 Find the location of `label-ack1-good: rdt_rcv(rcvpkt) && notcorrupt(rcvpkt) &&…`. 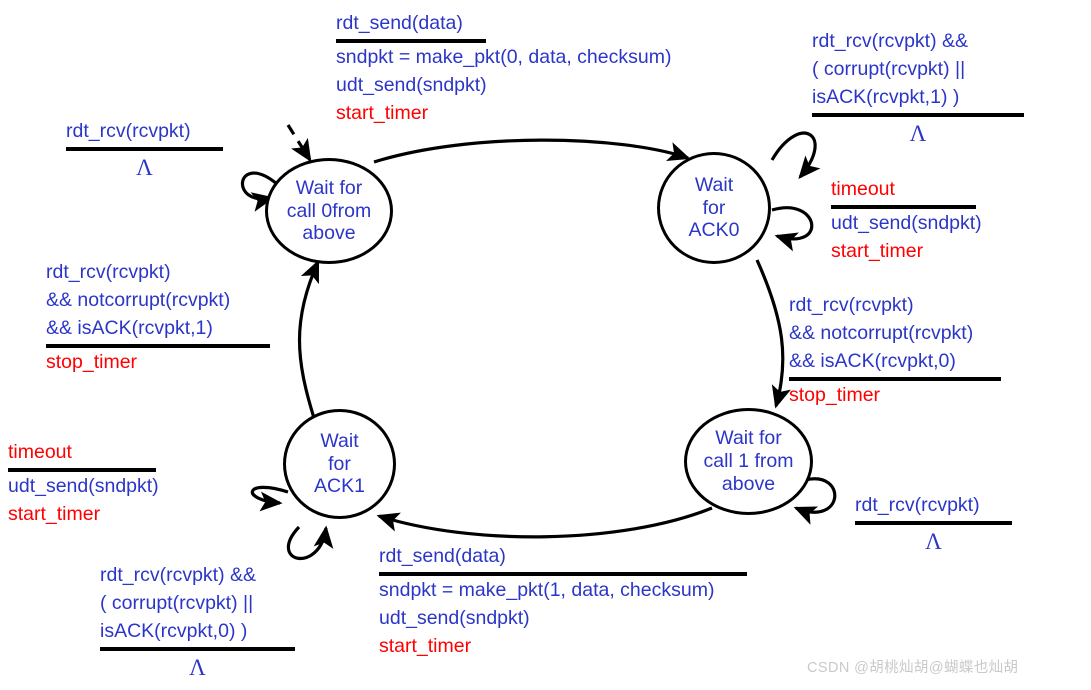

label-ack1-good: rdt_rcv(rcvpkt) && notcorrupt(rcvpkt) &&… is located at coordinates (158, 318).